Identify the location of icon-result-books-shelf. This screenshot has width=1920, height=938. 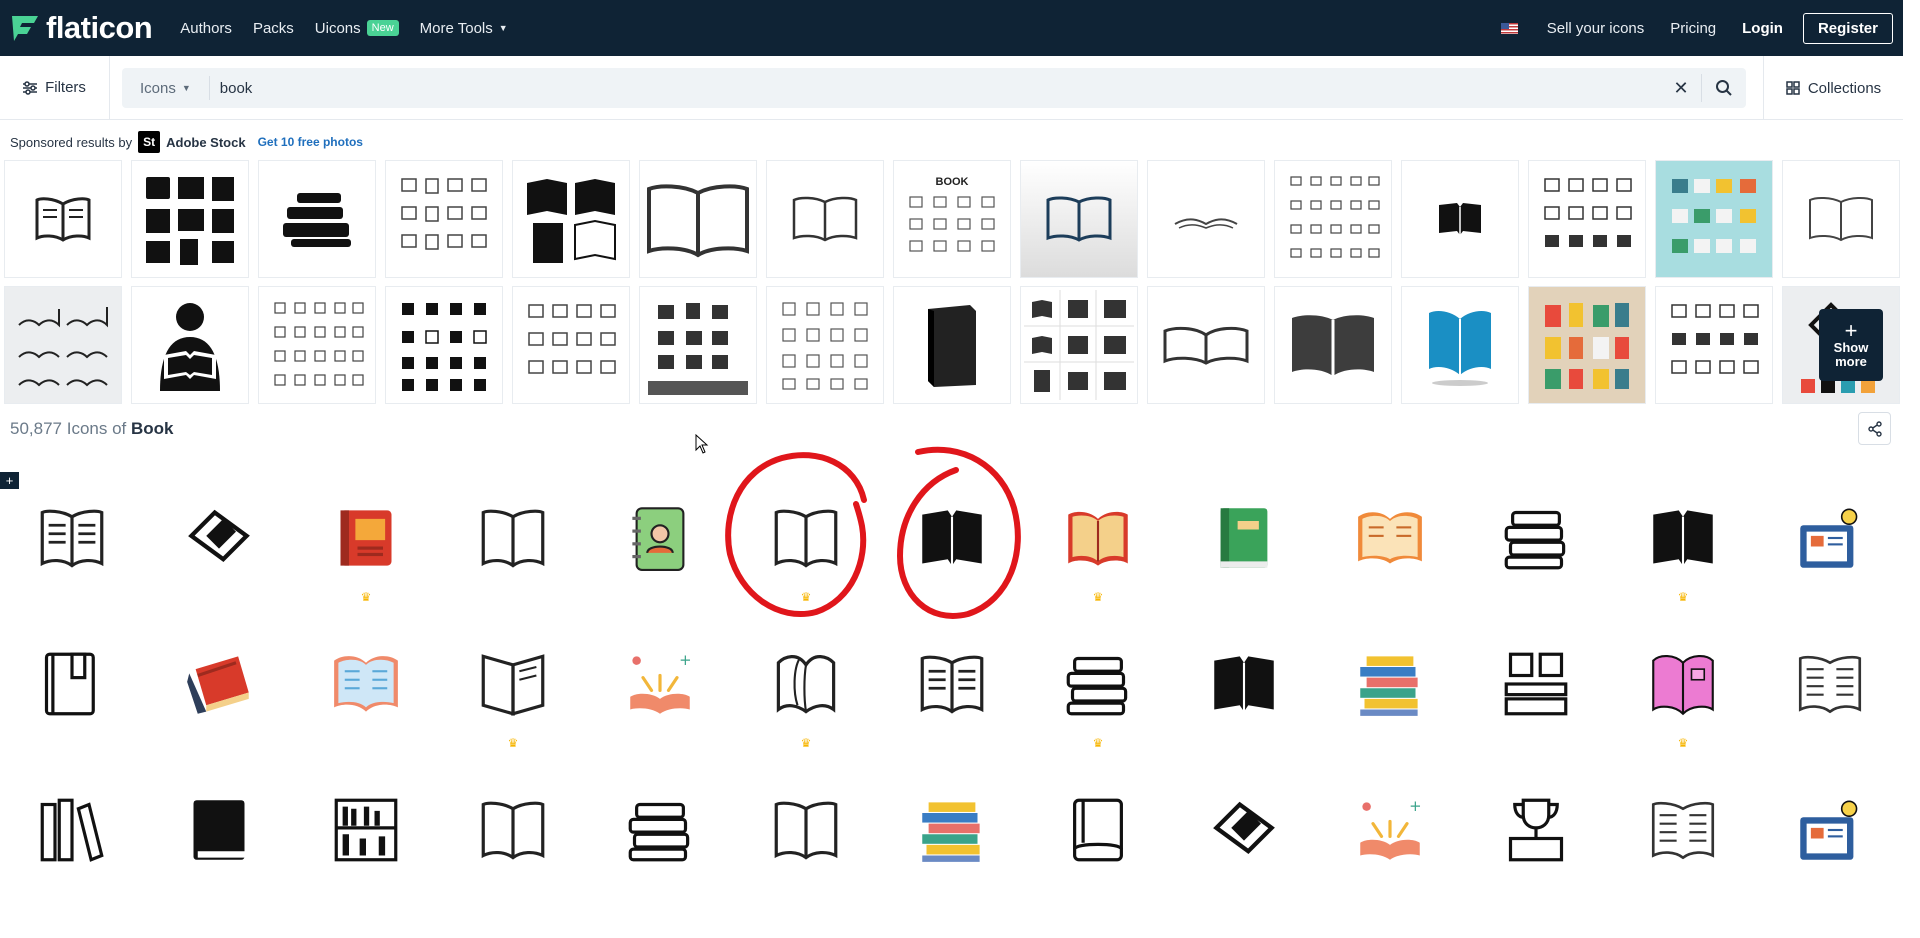
(72, 847).